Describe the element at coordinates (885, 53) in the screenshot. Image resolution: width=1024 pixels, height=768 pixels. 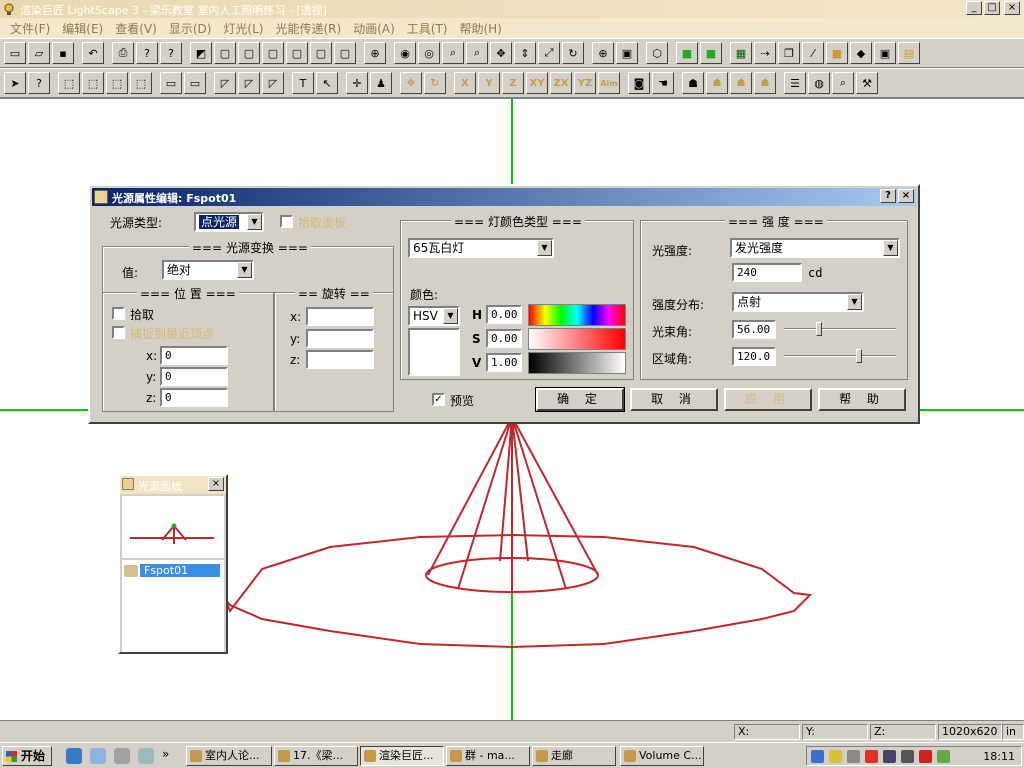
I see `render-icon: ▣` at that location.